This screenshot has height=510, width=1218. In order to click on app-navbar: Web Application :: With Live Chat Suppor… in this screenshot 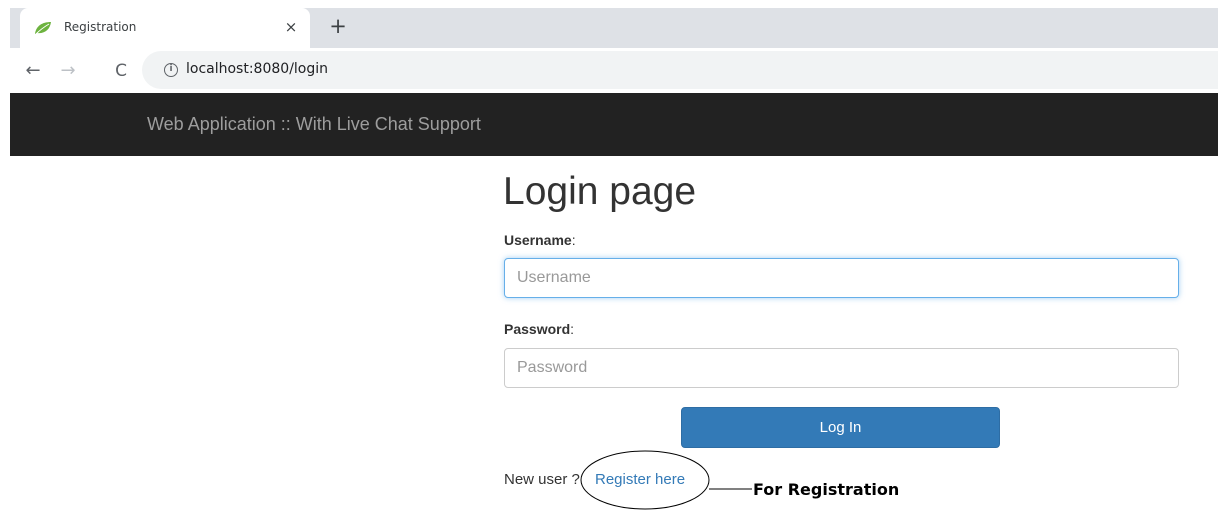, I will do `click(614, 124)`.